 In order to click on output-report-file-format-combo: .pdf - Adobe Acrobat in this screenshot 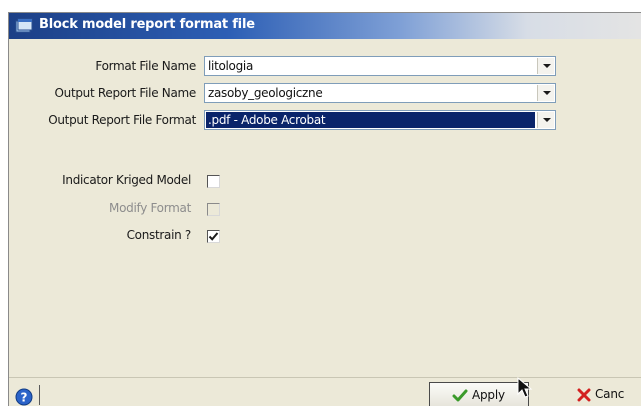, I will do `click(380, 120)`.